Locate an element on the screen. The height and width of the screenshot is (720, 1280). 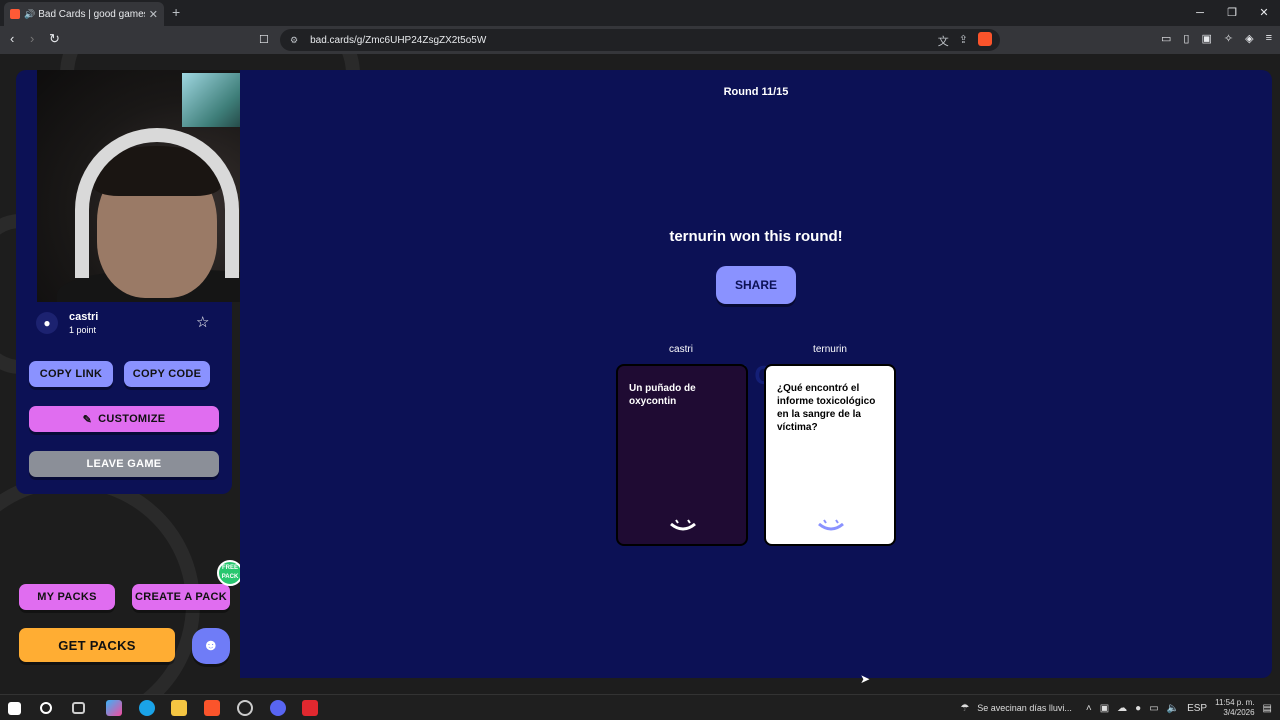
copy-code-button: COPY CODE is located at coordinates (167, 374).